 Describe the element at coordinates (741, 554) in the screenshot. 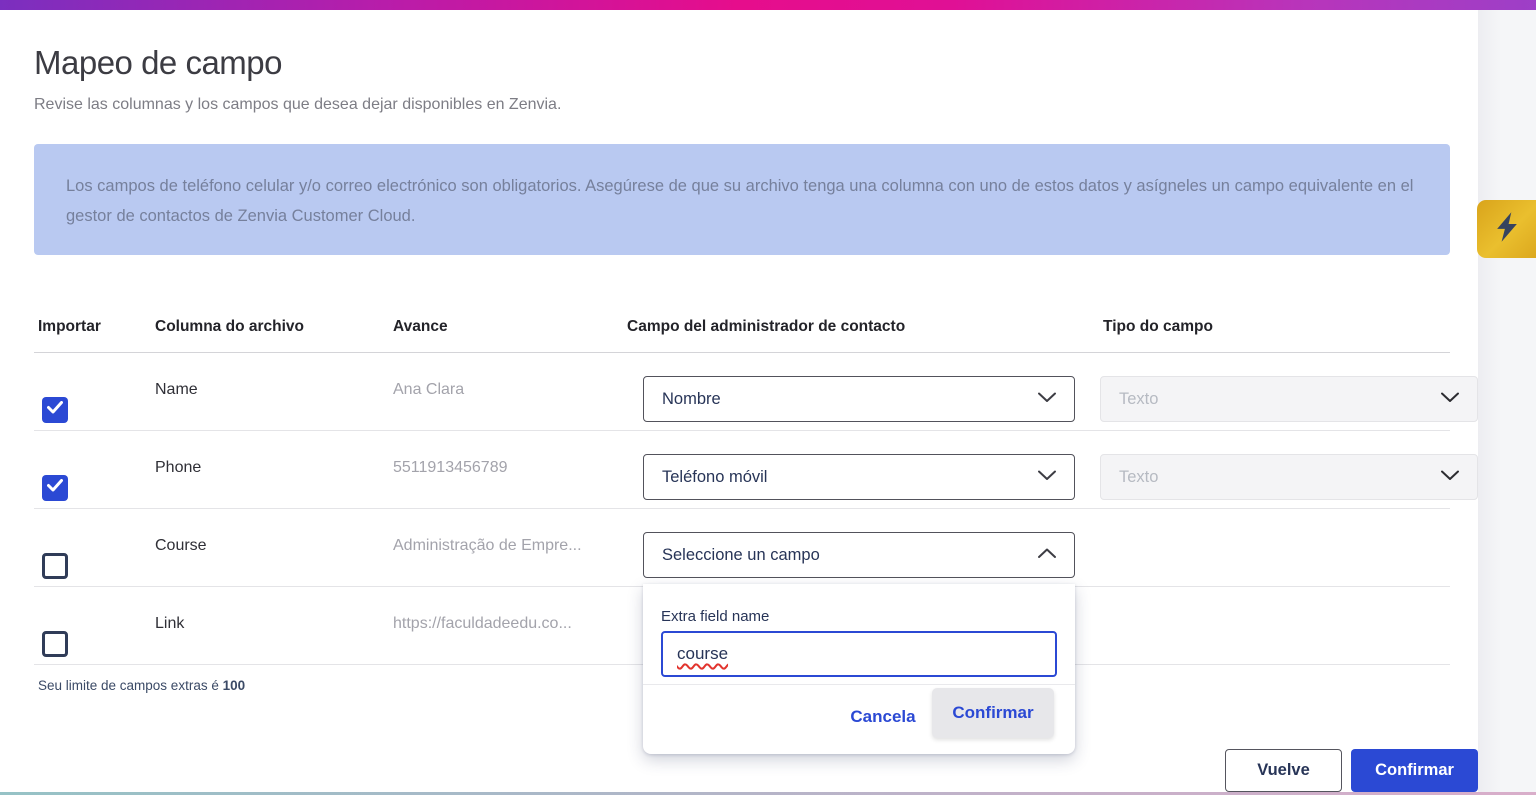

I see `selected-field-label: Seleccione un campo` at that location.